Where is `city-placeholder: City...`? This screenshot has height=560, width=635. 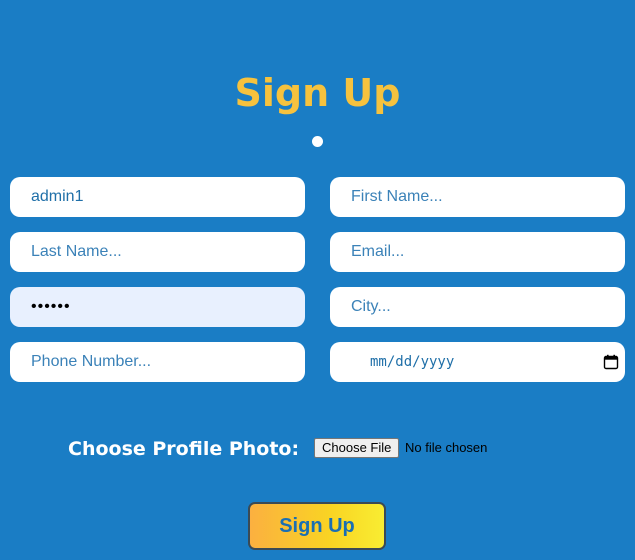
city-placeholder: City... is located at coordinates (371, 306).